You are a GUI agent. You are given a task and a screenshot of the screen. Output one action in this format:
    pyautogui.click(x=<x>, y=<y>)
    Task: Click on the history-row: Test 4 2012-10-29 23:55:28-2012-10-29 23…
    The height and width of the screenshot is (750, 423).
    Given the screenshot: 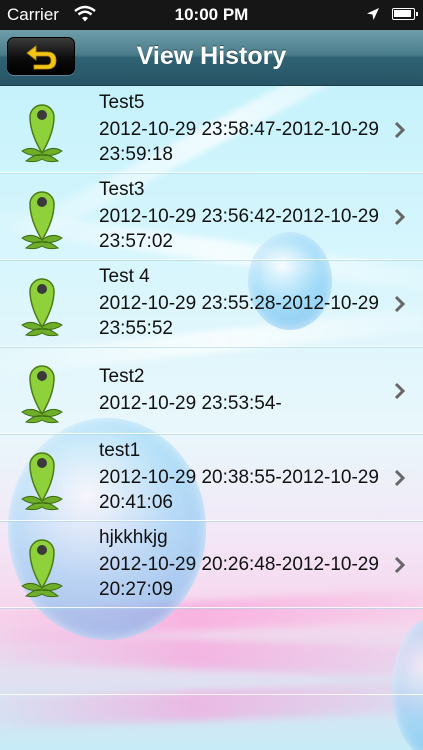 What is the action you would take?
    pyautogui.click(x=211, y=303)
    